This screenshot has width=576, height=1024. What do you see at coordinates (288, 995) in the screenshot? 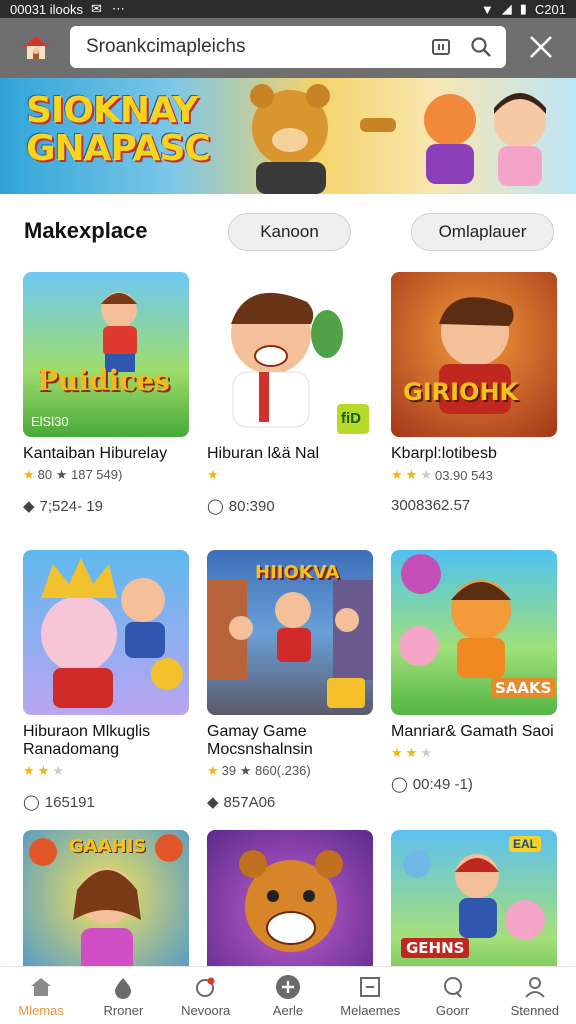
I see `nav-item-aerle: Aerle` at bounding box center [288, 995].